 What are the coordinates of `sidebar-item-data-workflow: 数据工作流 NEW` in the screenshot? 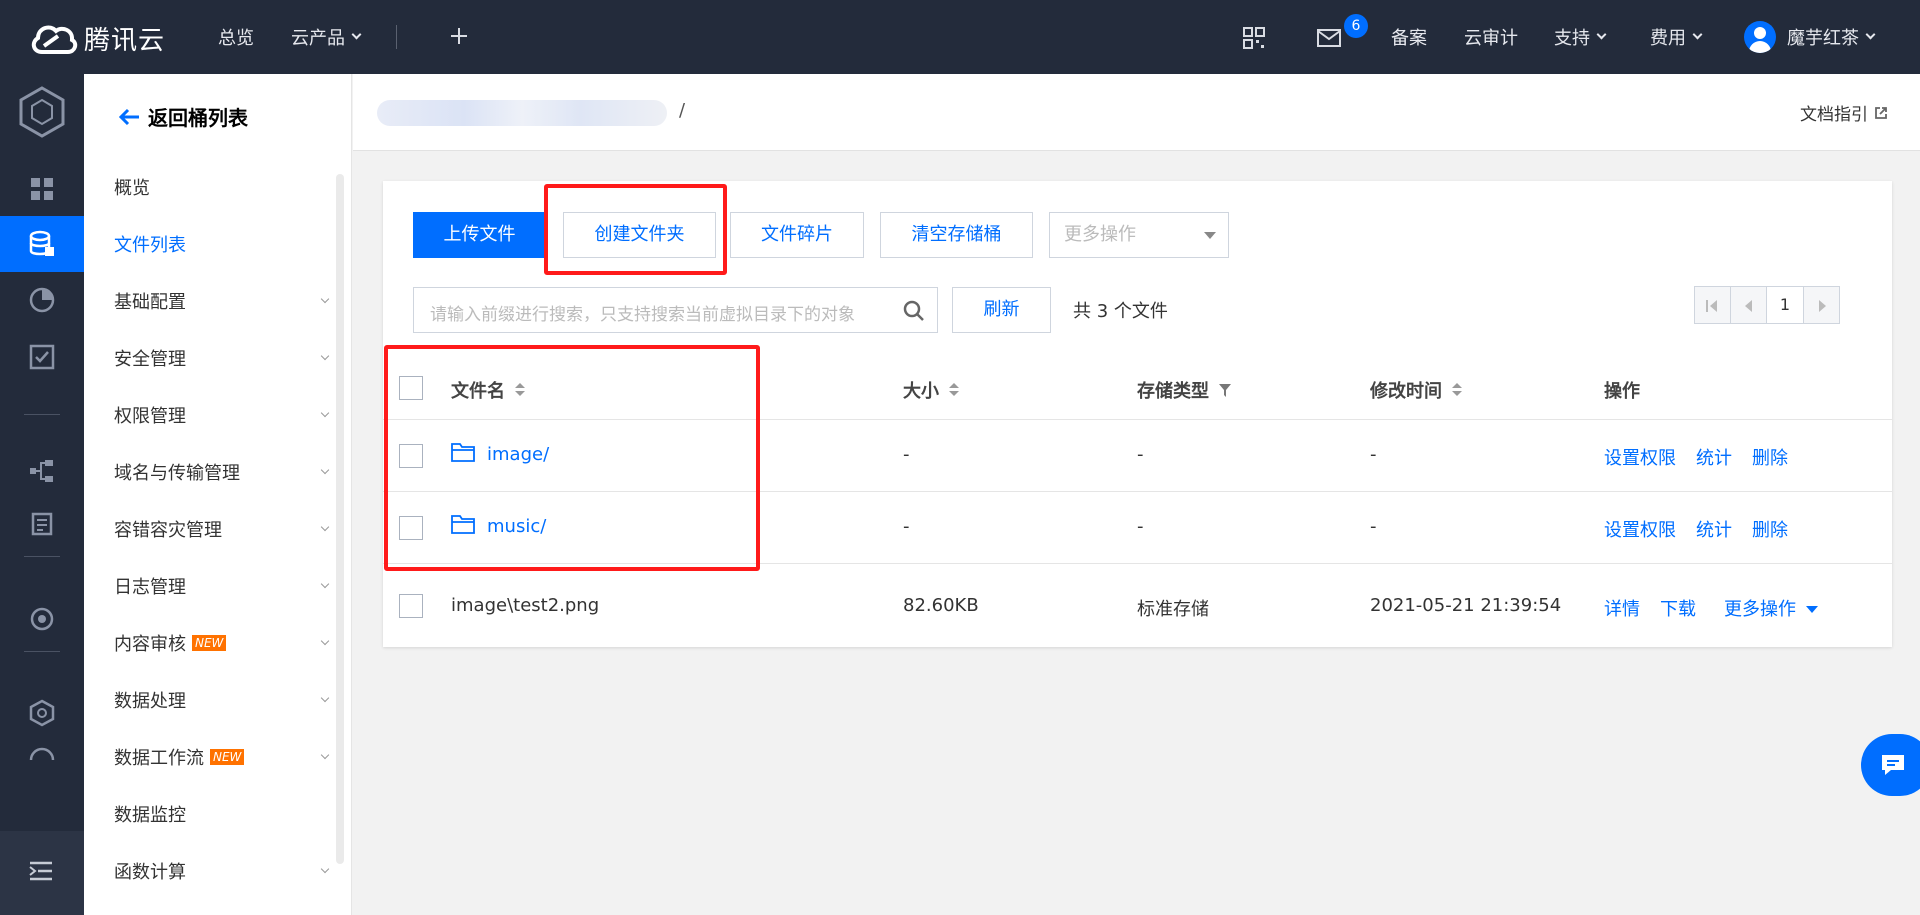 It's located at (222, 757).